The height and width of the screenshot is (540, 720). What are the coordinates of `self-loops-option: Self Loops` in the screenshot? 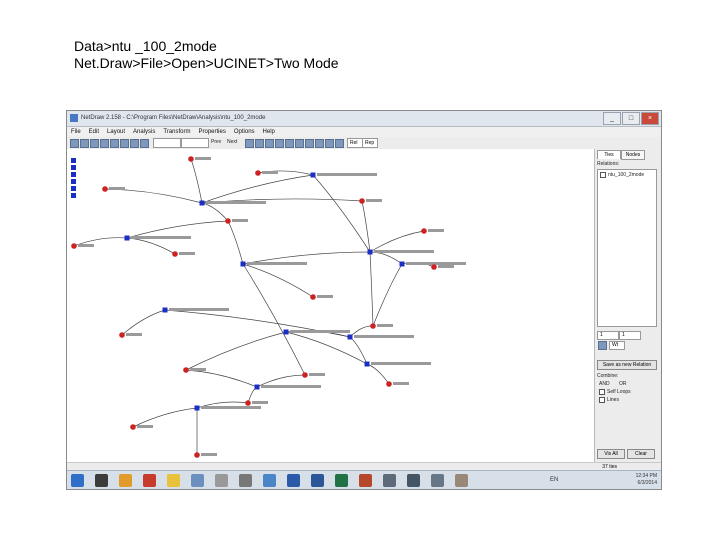 It's located at (615, 392).